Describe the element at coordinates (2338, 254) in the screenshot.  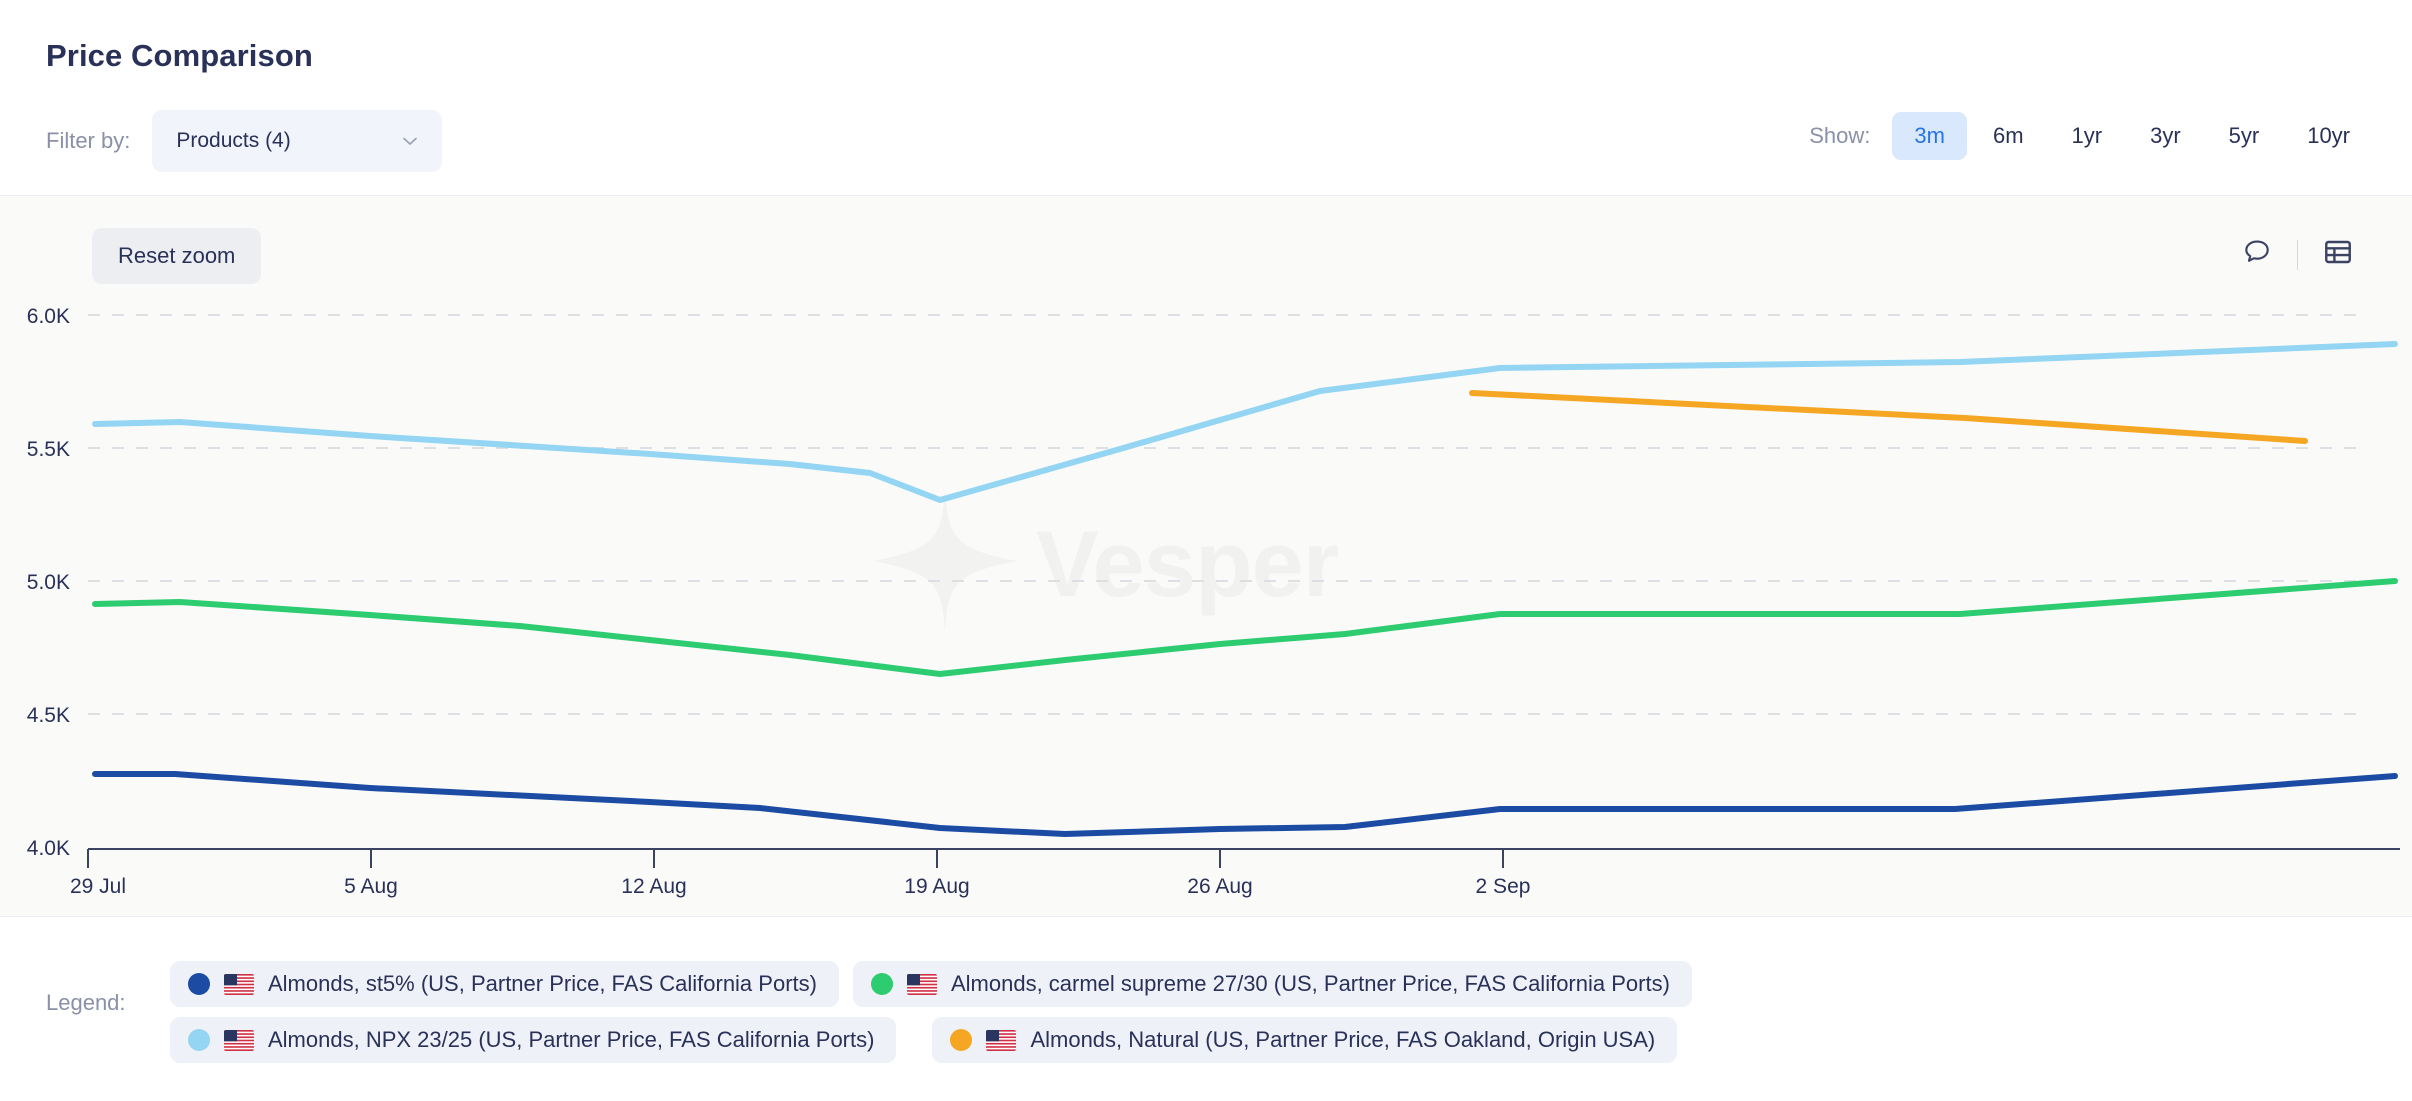
I see `table-grid-icon` at that location.